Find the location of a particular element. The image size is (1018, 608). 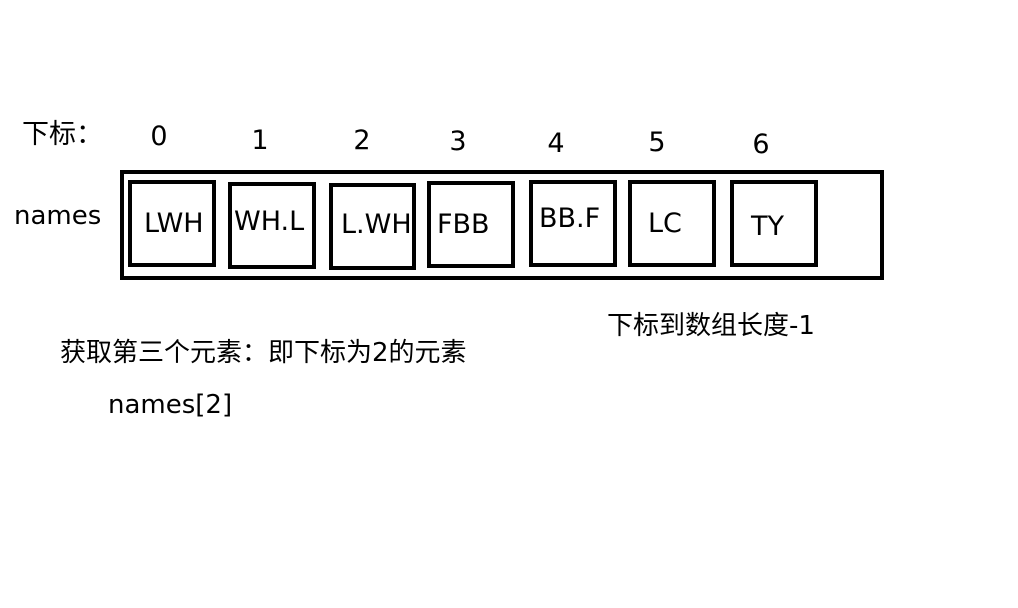

index-number: 3 is located at coordinates (458, 141).